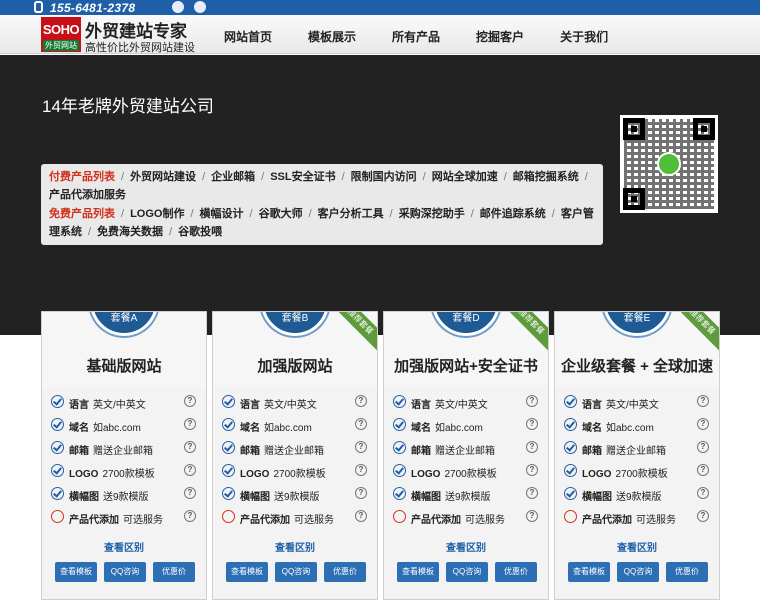 The image size is (760, 600). What do you see at coordinates (416, 36) in the screenshot?
I see `nav-products: 所有产品` at bounding box center [416, 36].